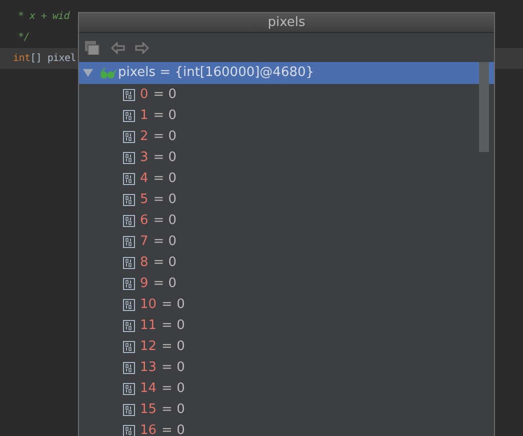 This screenshot has height=436, width=523. I want to click on element-index: 7, so click(144, 241).